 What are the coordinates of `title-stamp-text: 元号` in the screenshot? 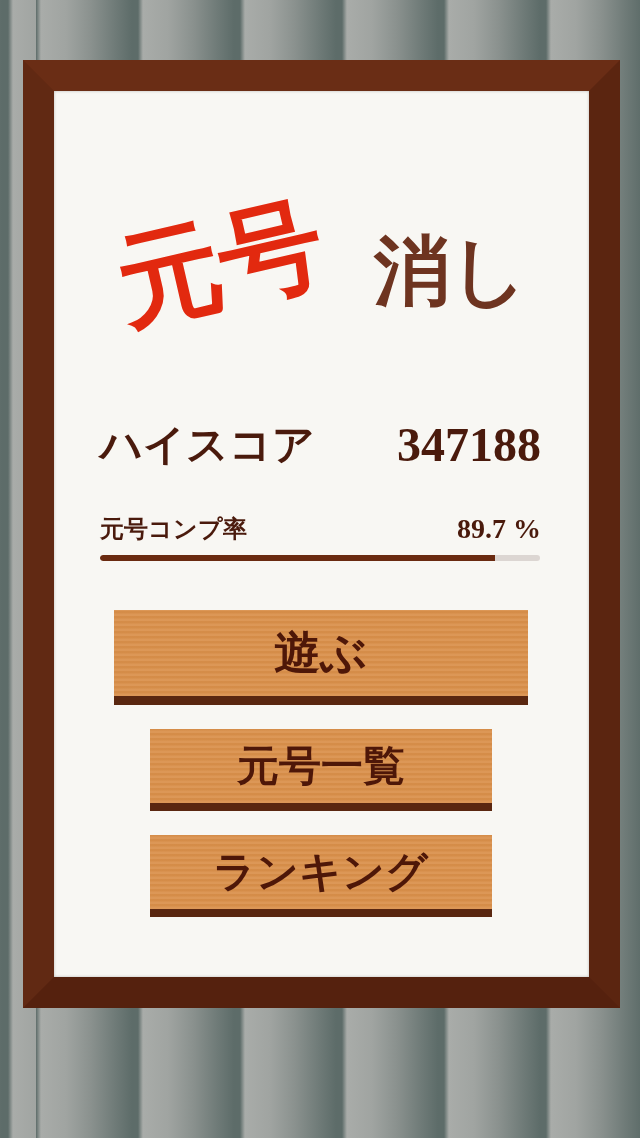 It's located at (220, 263).